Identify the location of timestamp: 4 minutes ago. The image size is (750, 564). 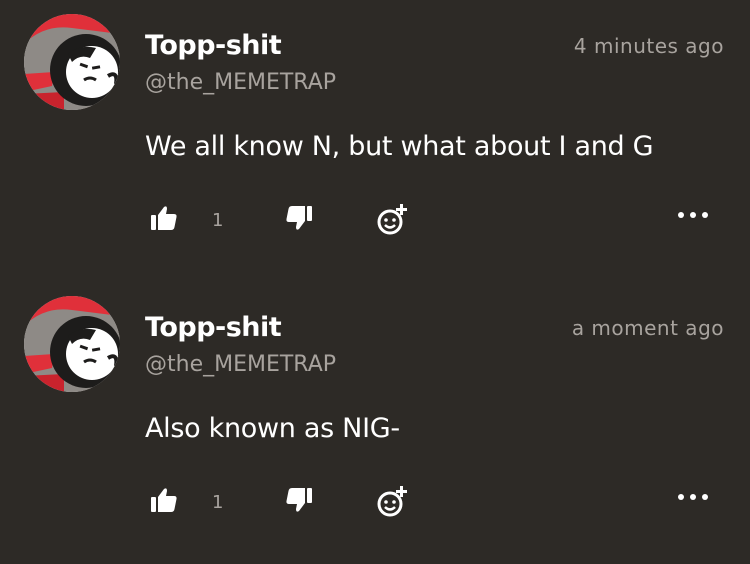
(648, 46).